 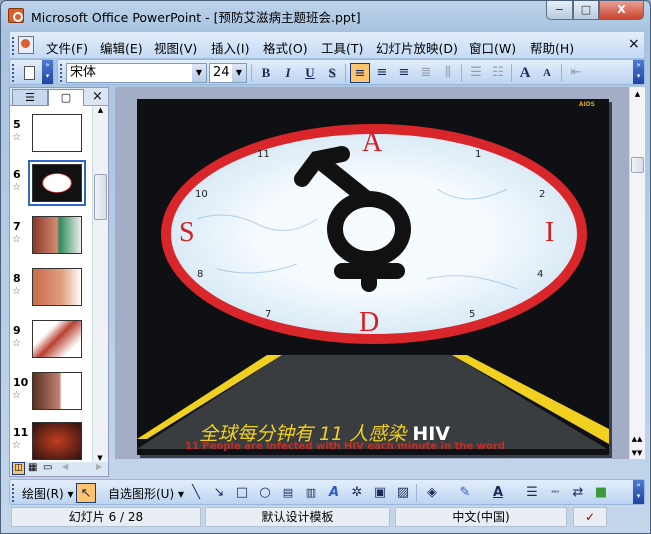 What do you see at coordinates (404, 73) in the screenshot?
I see `align-right-button: ≡` at bounding box center [404, 73].